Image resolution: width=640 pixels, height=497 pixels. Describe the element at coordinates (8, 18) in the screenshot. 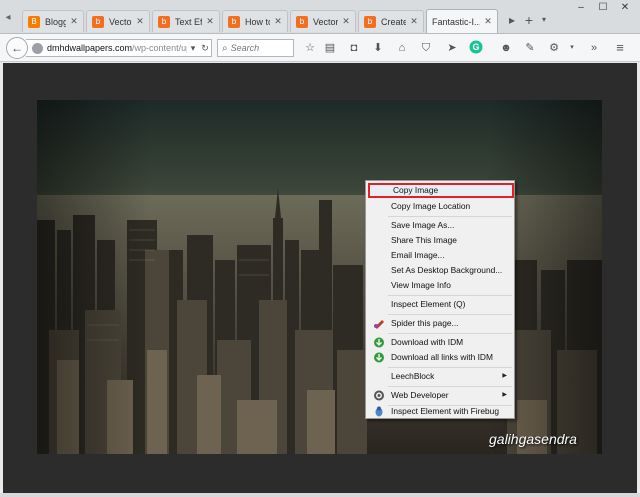

I see `tab-scroll-left-icon: ◂` at that location.